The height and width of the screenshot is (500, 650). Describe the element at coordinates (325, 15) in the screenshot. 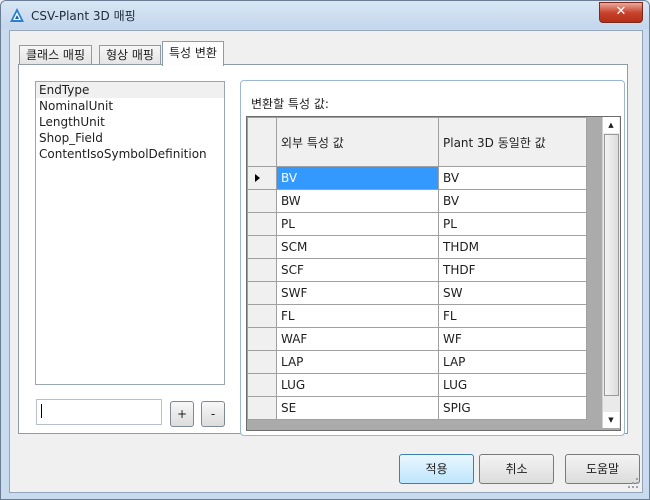

I see `title-bar: CSV-Plant 3D 매핑 ✕` at that location.